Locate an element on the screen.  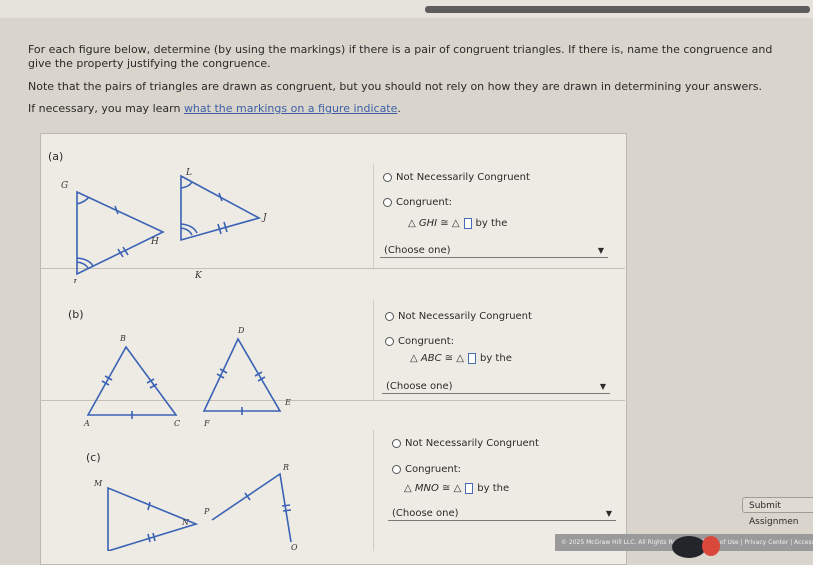
part-b-select-value: (Choose one) is located at coordinates (419, 386).